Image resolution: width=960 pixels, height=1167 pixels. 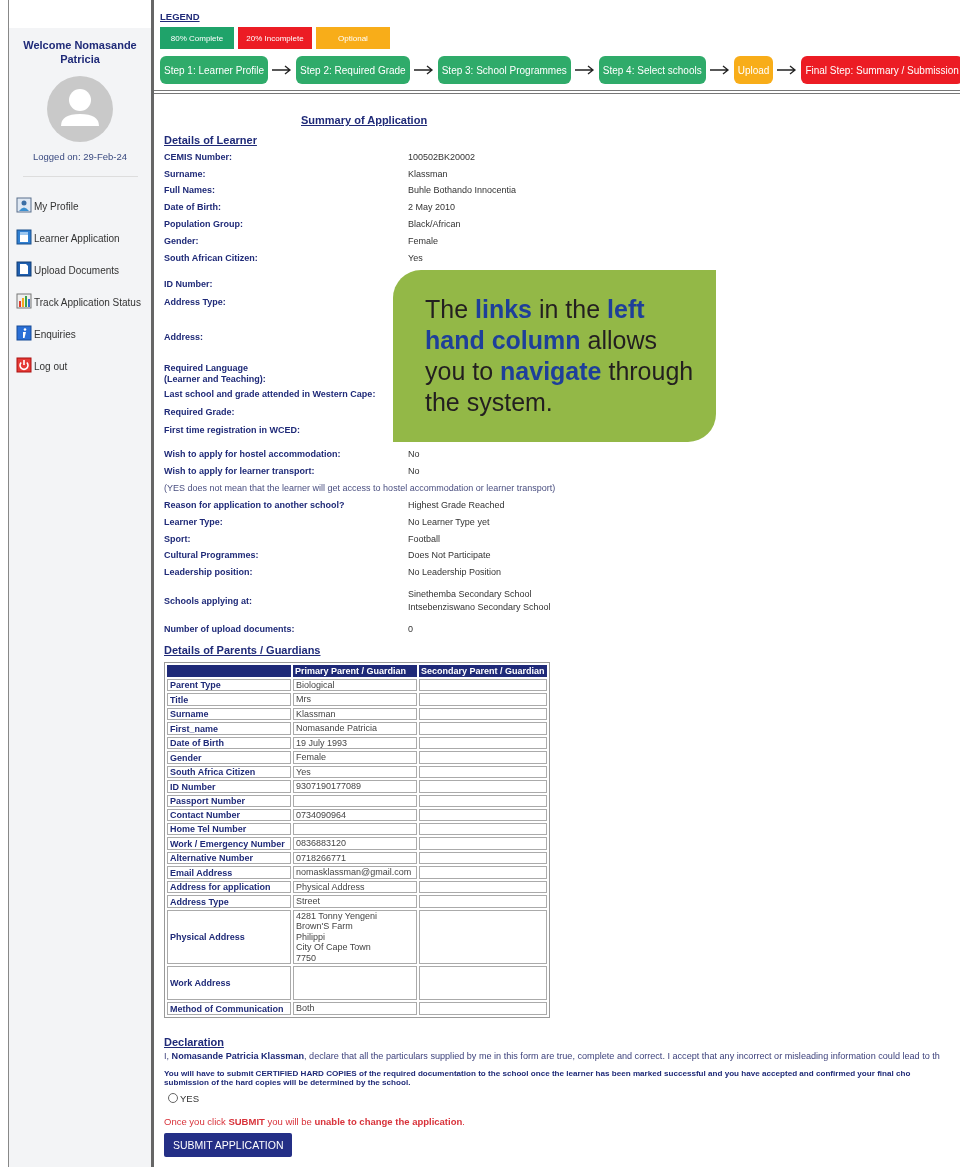 I want to click on legend-title: LEGEND, so click(x=180, y=16).